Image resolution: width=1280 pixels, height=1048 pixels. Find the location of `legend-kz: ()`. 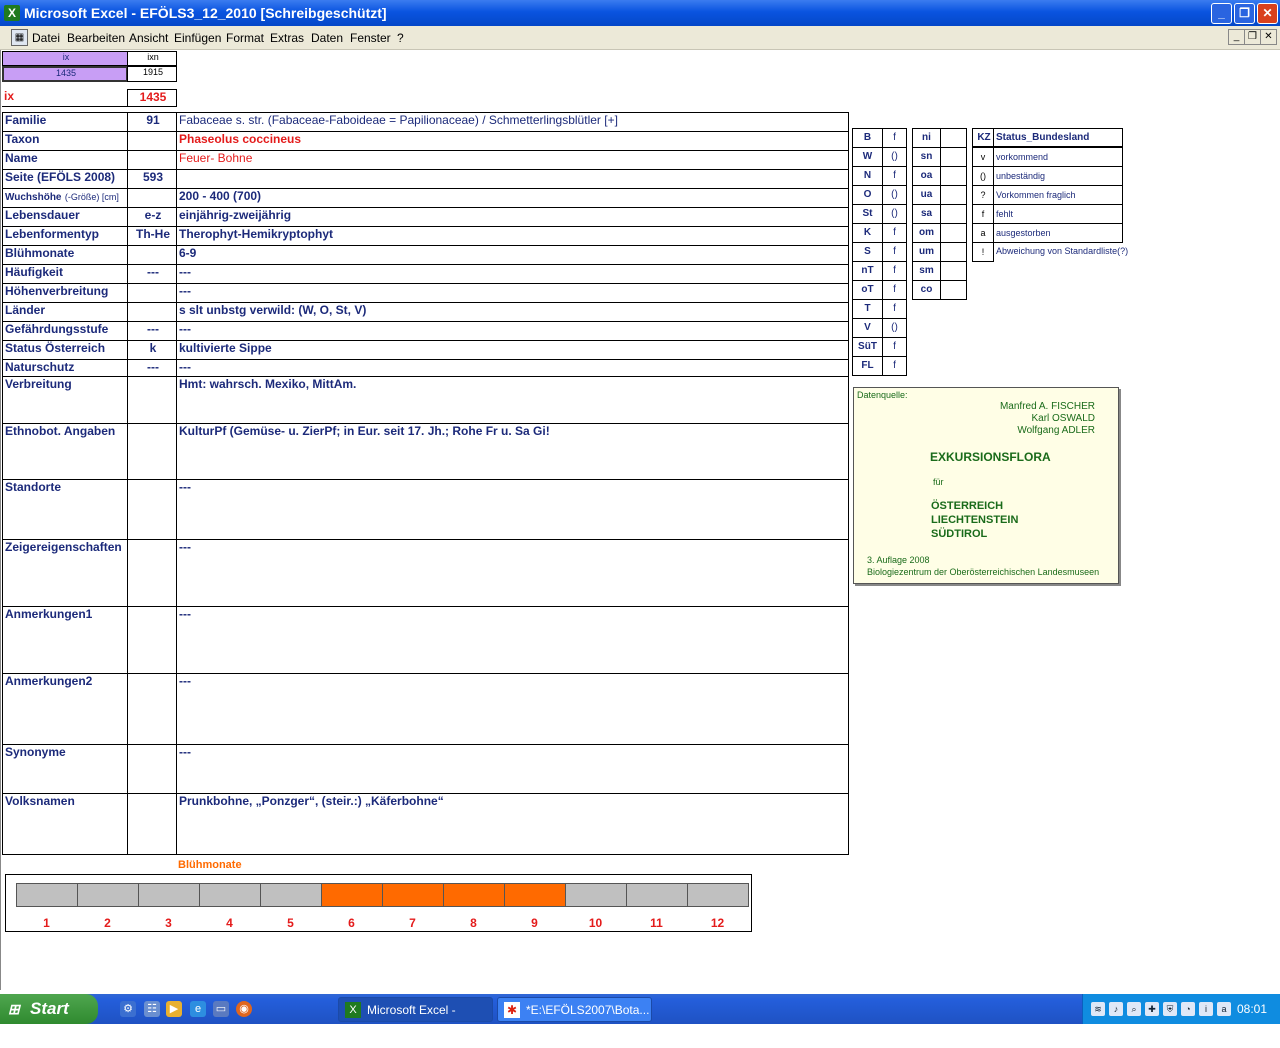

legend-kz: () is located at coordinates (983, 176).